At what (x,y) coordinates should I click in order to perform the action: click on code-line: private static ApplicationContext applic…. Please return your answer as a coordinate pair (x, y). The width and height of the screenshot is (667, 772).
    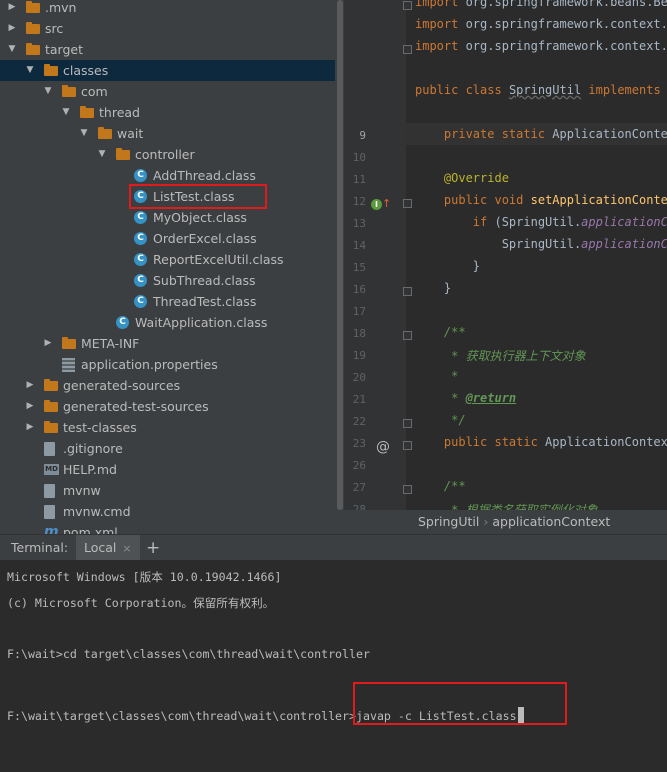
    Looking at the image, I should click on (541, 134).